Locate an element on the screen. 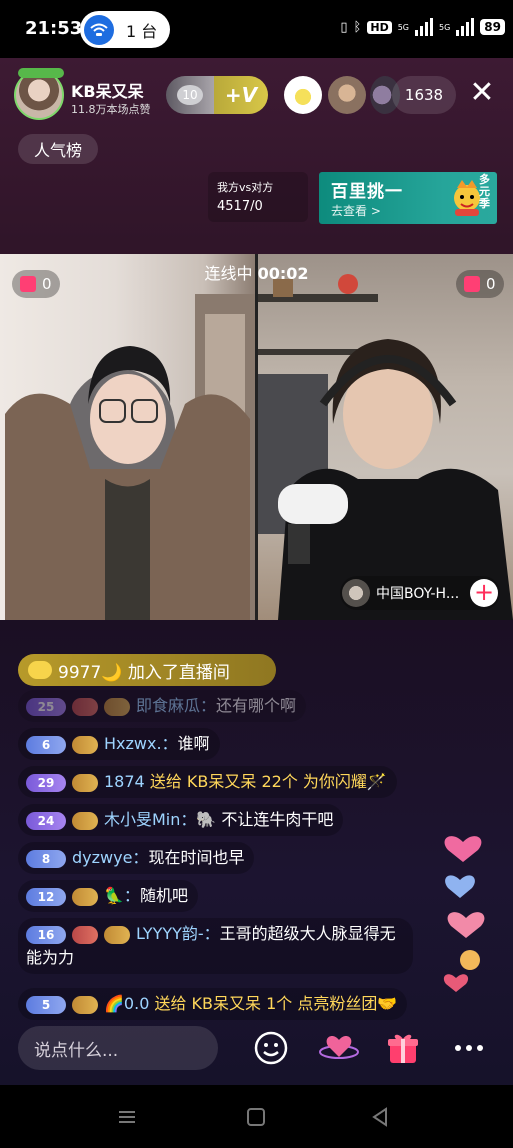 This screenshot has height=1148, width=513. host-avatar is located at coordinates (39, 94).